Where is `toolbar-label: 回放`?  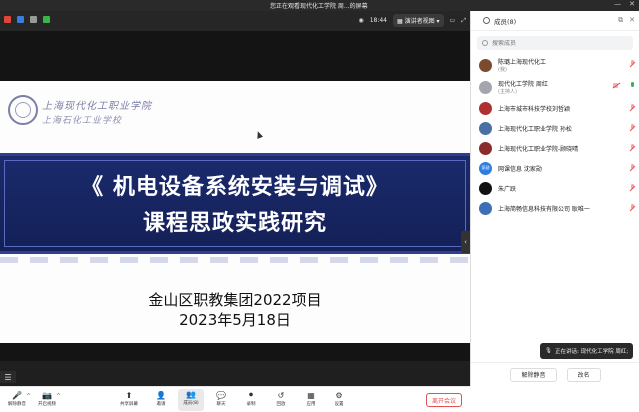 toolbar-label: 回放 is located at coordinates (281, 404).